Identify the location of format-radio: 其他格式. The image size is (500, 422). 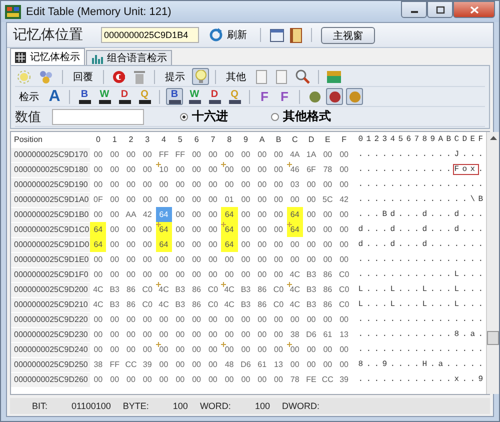
(301, 116).